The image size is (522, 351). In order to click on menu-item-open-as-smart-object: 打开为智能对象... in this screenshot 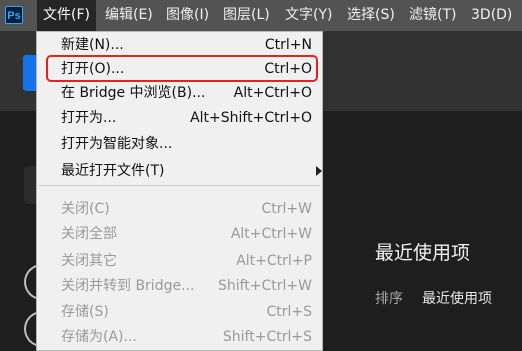, I will do `click(179, 144)`.